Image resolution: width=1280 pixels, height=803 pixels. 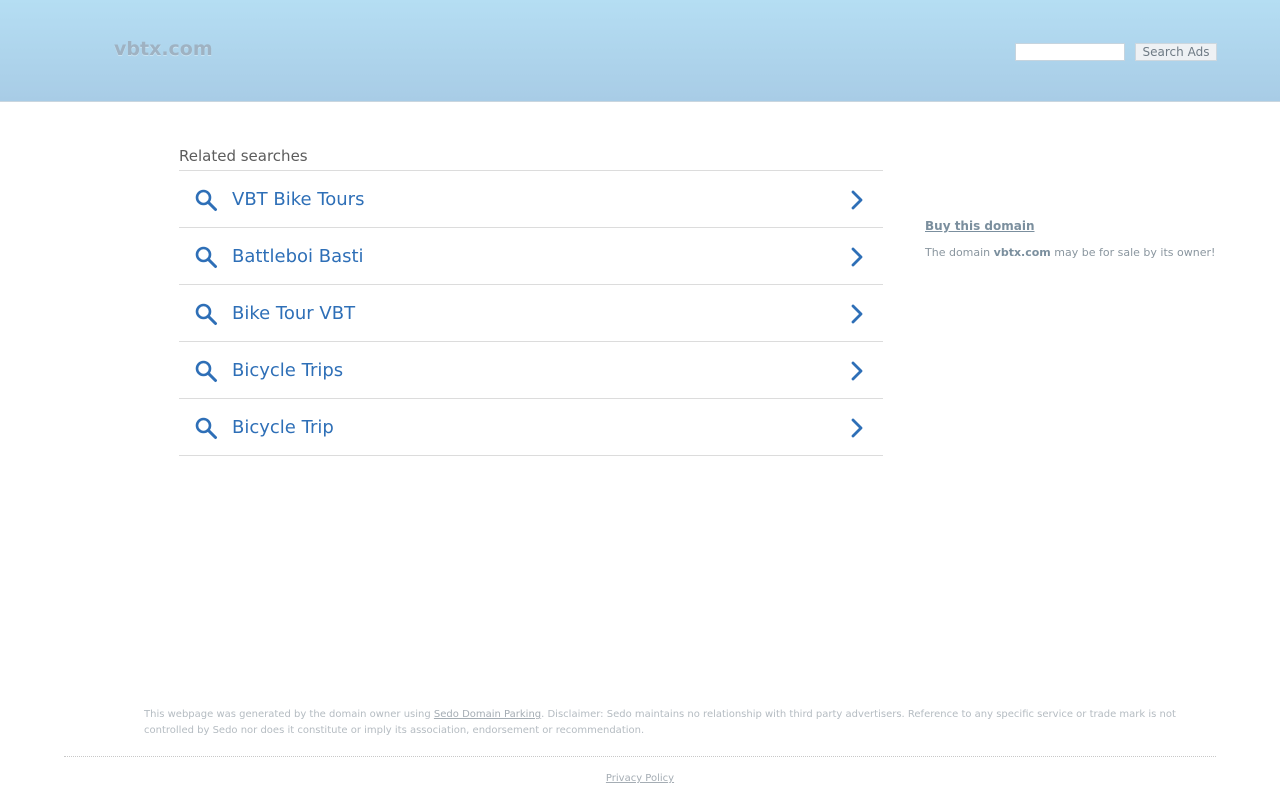 What do you see at coordinates (293, 314) in the screenshot?
I see `related-search-label: Bike Tour VBT` at bounding box center [293, 314].